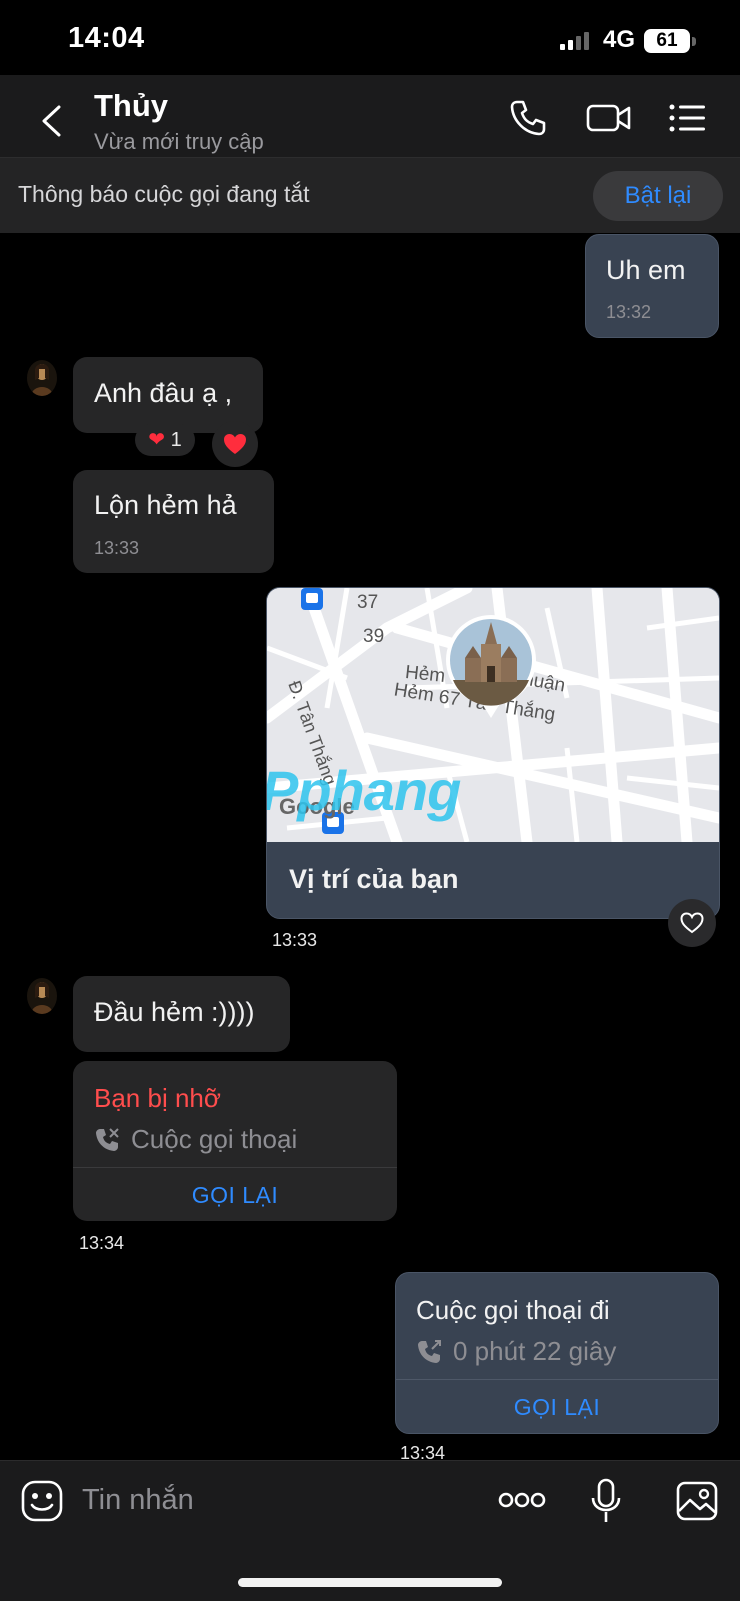 This screenshot has width=740, height=1601. Describe the element at coordinates (513, 1310) in the screenshot. I see `call-title: Cuộc gọi thoại đi` at that location.